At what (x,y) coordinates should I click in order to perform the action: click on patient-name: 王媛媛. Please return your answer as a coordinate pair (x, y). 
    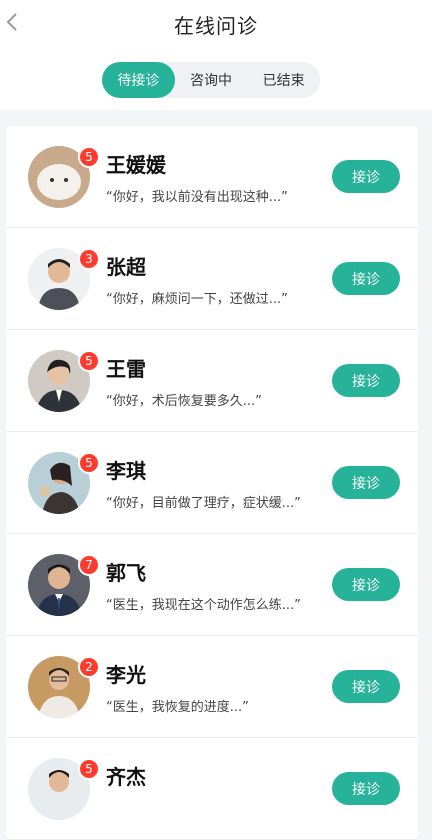
    Looking at the image, I should click on (136, 165).